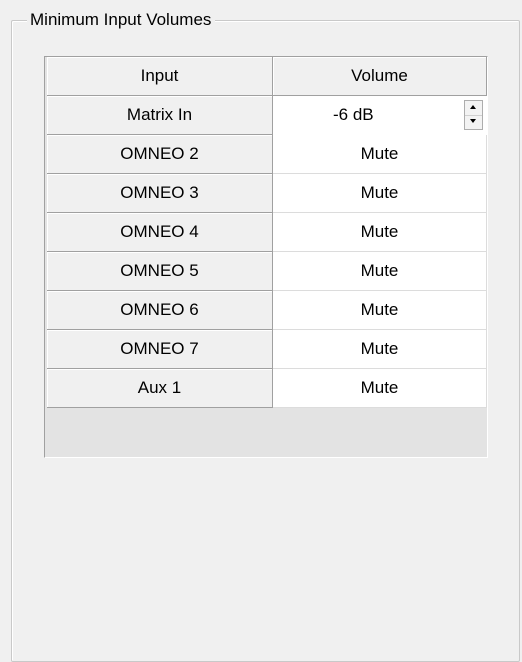 This screenshot has width=522, height=662. Describe the element at coordinates (160, 388) in the screenshot. I see `input-cell: Aux 1` at that location.